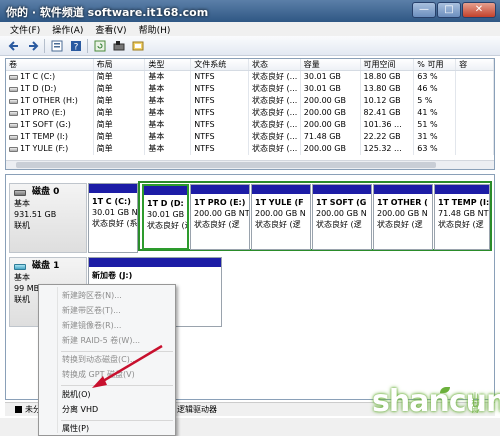 The height and width of the screenshot is (436, 500). Describe the element at coordinates (137, 45) in the screenshot. I see `export-icon` at that location.